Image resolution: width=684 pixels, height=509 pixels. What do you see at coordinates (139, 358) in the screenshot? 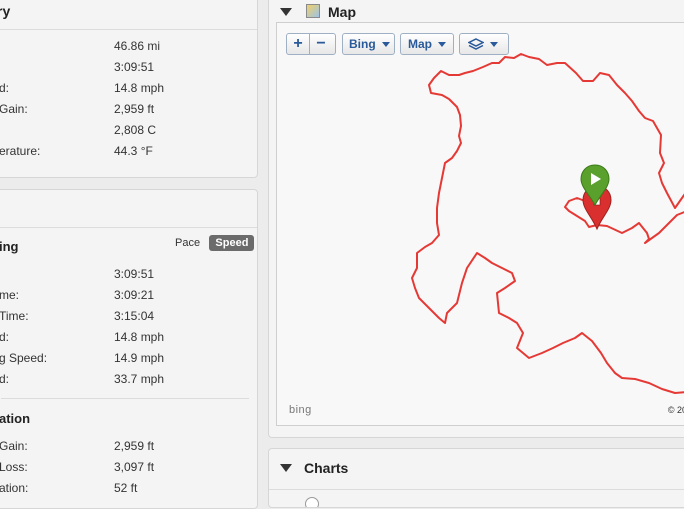
I see `timing-avg-moving-speed-value: 14.9 mph` at bounding box center [139, 358].